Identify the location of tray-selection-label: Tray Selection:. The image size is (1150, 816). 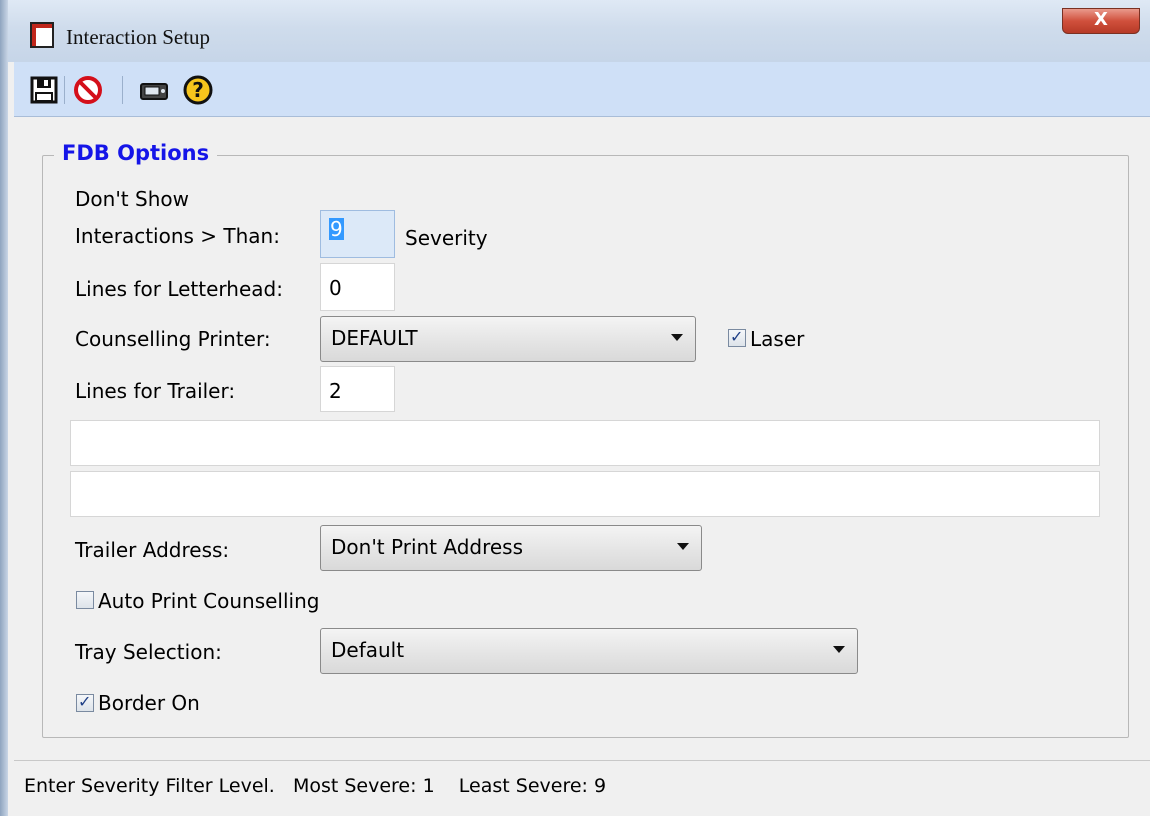
(148, 652).